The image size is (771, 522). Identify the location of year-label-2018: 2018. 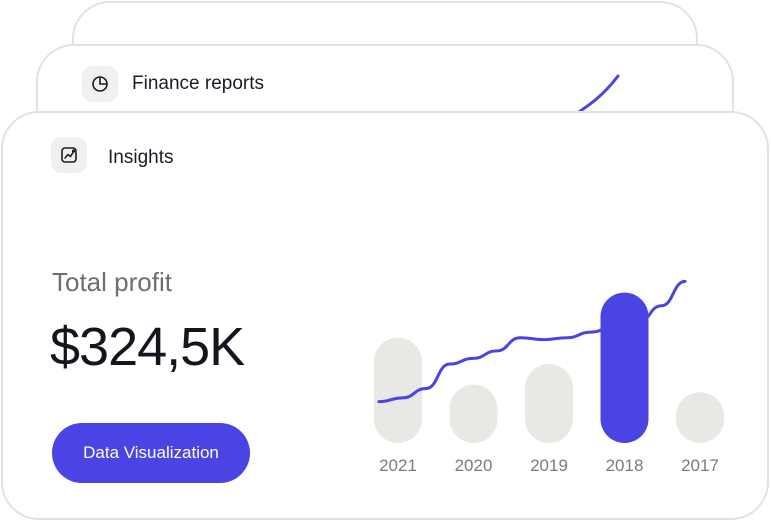
(625, 465).